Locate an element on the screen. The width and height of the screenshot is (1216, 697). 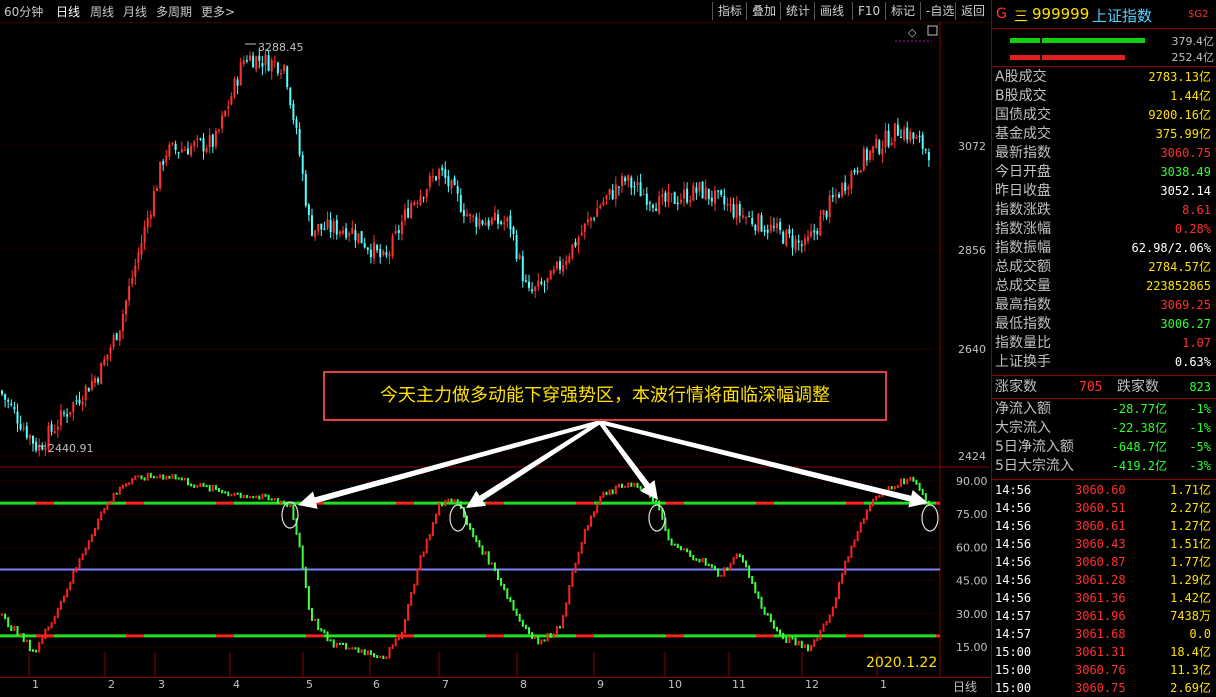
tab-60min: 60分钟 is located at coordinates (23, 11).